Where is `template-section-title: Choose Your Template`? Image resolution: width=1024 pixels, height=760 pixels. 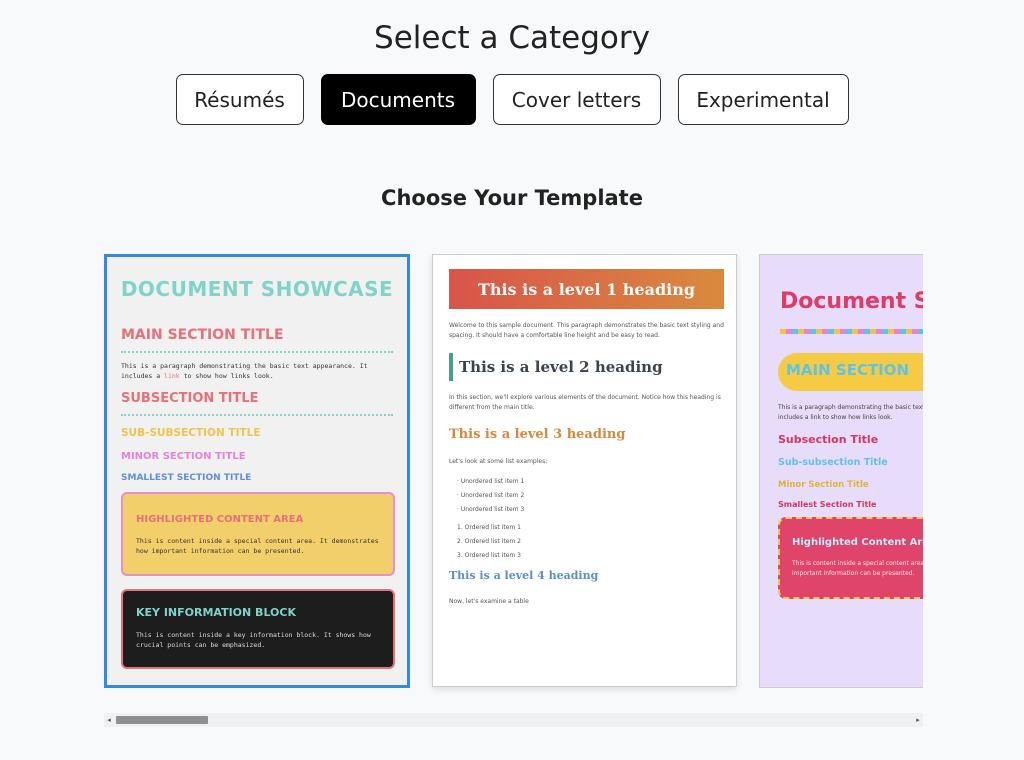
template-section-title: Choose Your Template is located at coordinates (512, 198).